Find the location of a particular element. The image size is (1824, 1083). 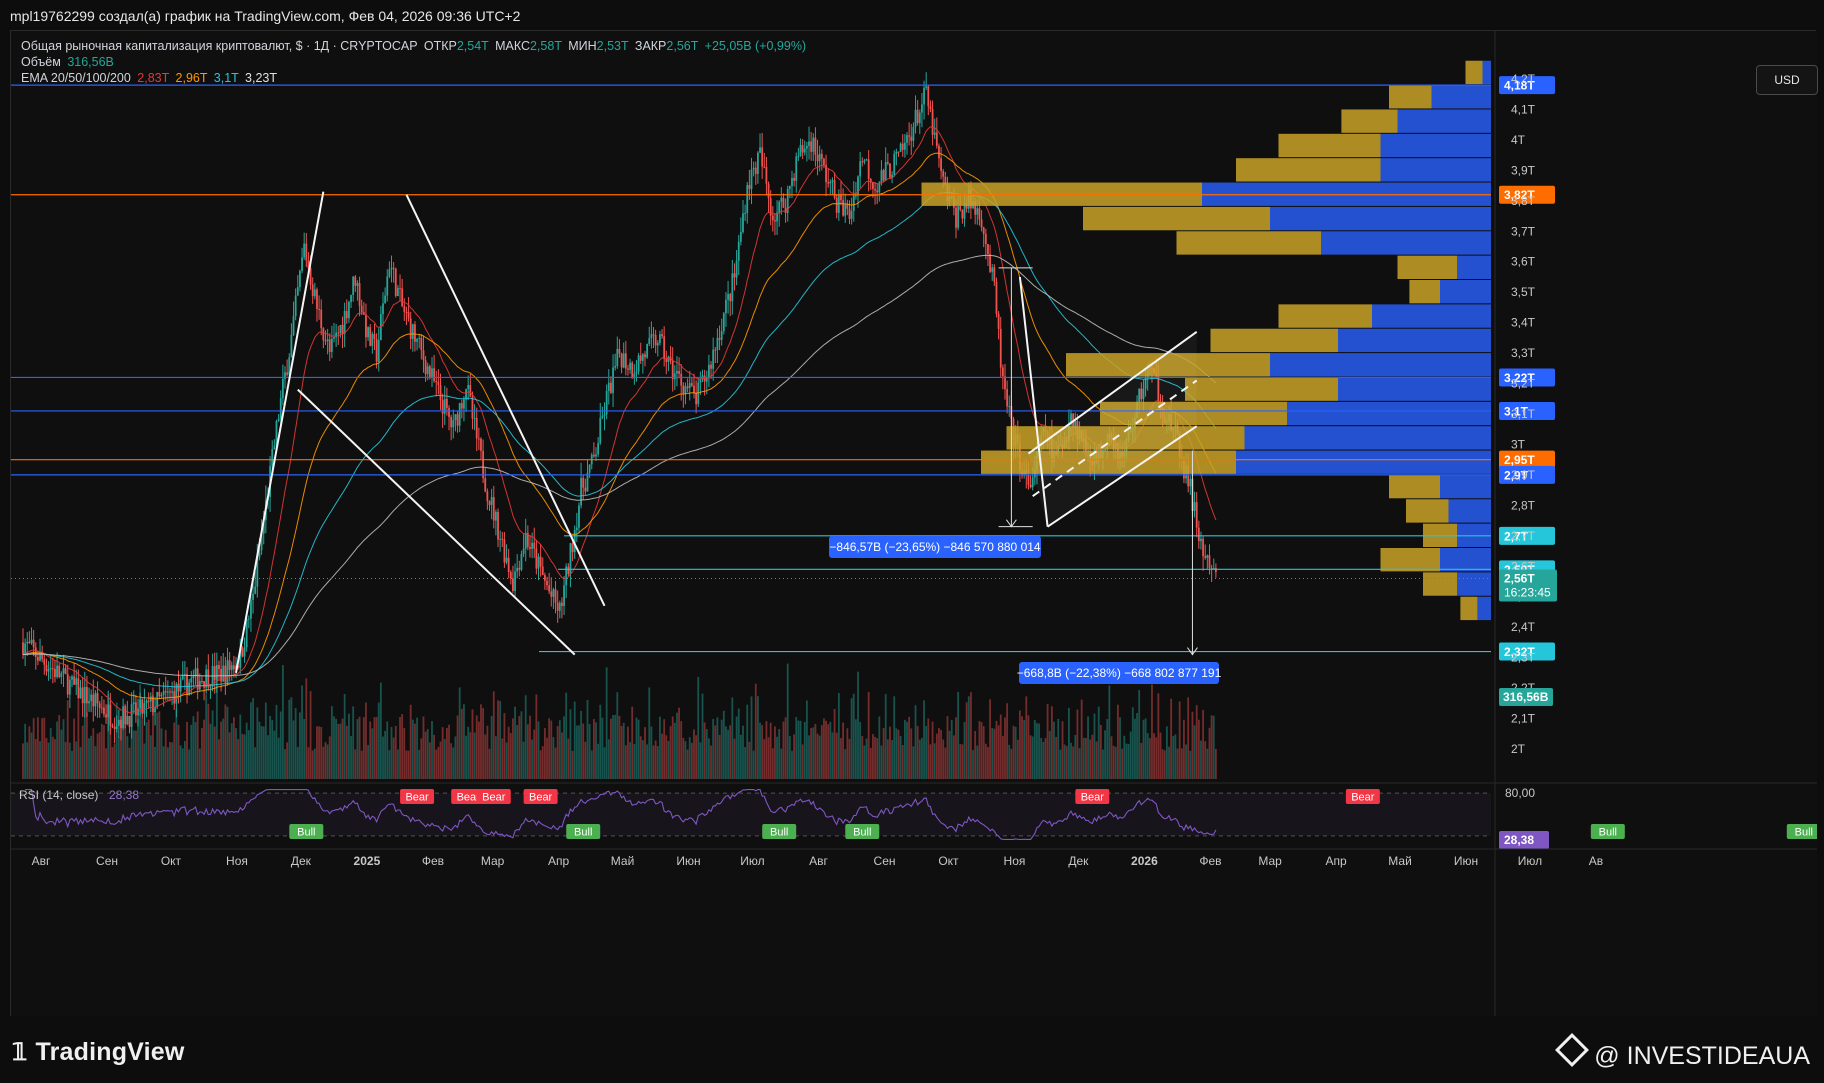

ema200-value: 3,23T is located at coordinates (261, 78).